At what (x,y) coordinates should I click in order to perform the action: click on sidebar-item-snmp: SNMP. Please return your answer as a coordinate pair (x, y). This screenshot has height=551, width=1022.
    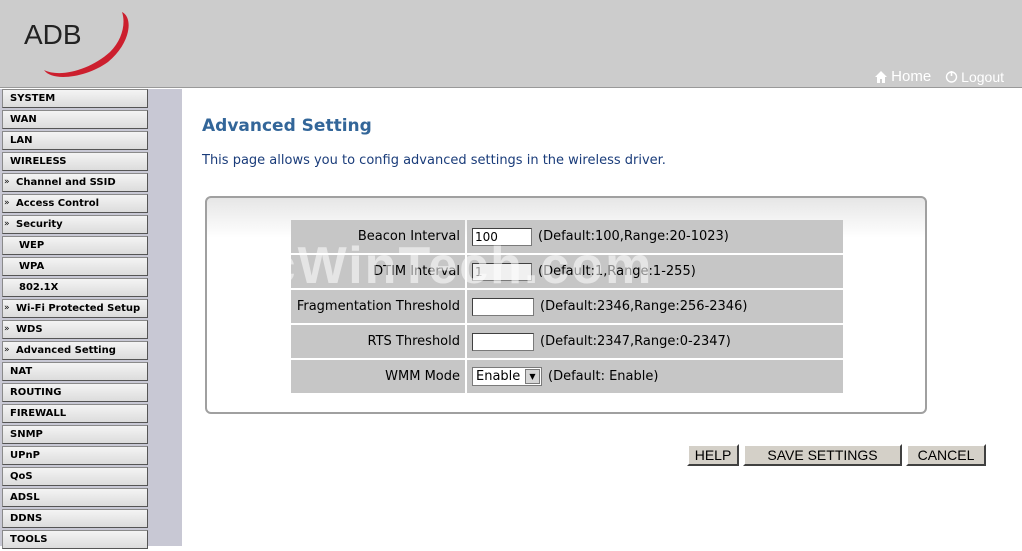
    Looking at the image, I should click on (75, 434).